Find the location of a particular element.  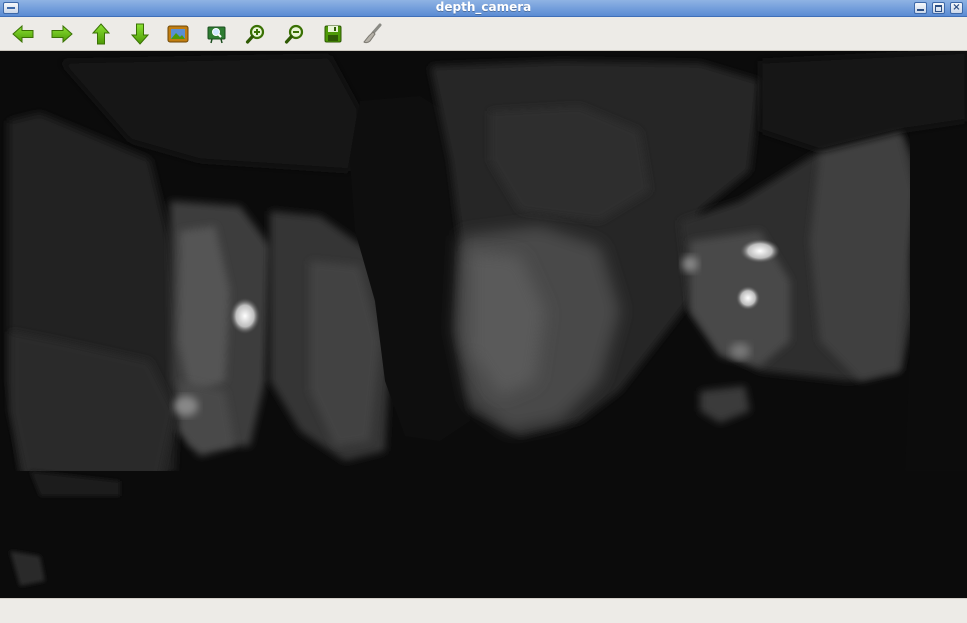

maximize-button is located at coordinates (938, 8).